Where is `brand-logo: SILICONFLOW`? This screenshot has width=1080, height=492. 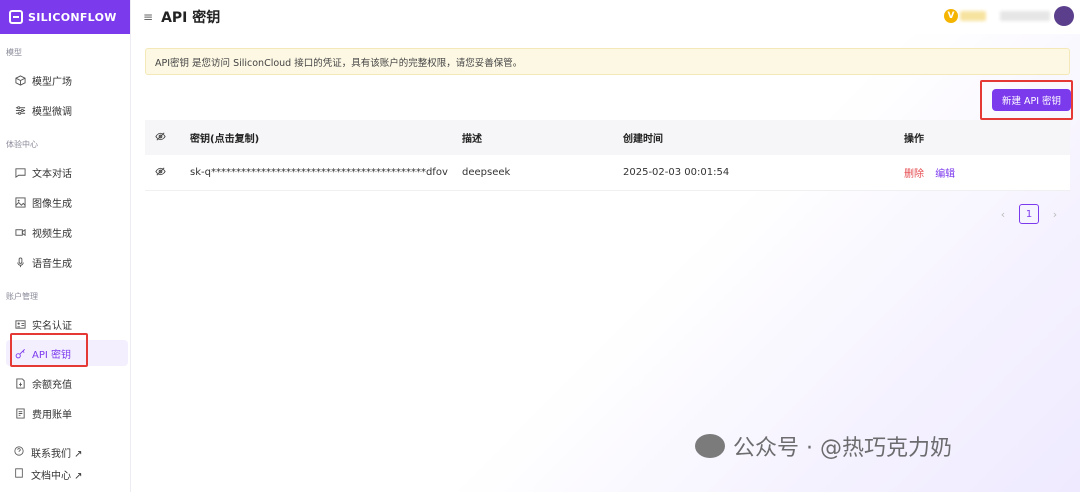 brand-logo: SILICONFLOW is located at coordinates (65, 17).